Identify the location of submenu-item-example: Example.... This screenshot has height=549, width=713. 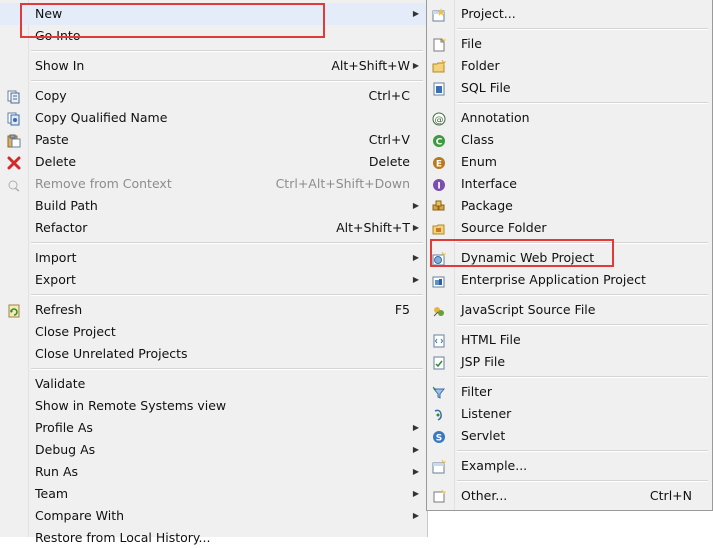
(569, 466).